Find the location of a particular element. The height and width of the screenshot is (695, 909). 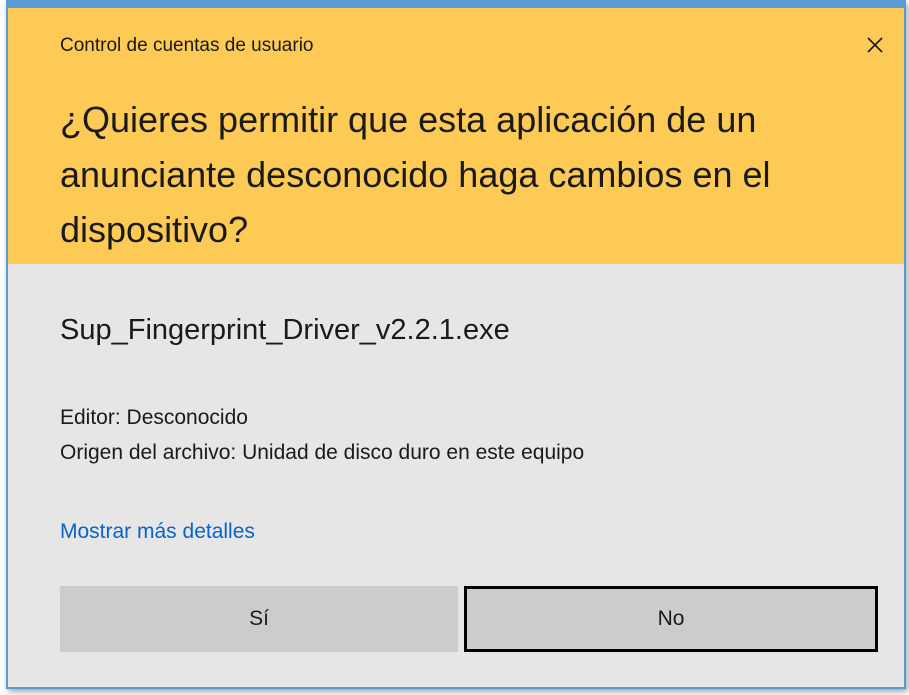

yes-button-label: Sí is located at coordinates (259, 618).